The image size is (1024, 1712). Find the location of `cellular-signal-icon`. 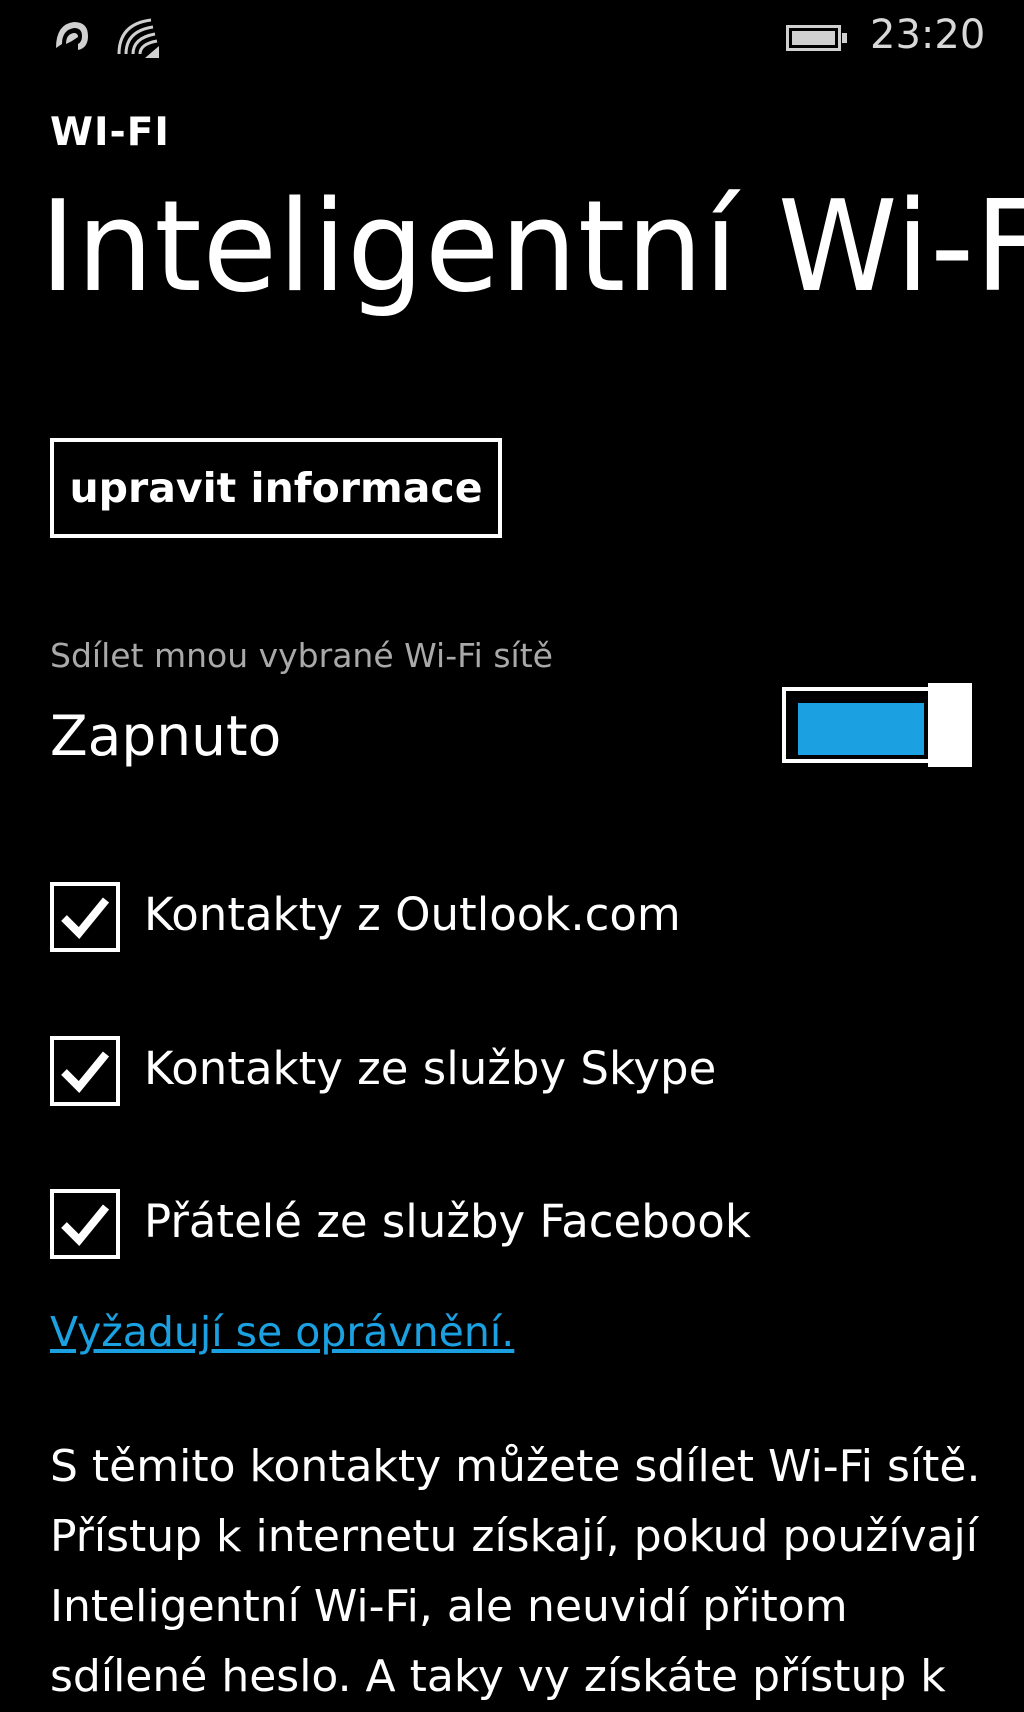

cellular-signal-icon is located at coordinates (72, 36).